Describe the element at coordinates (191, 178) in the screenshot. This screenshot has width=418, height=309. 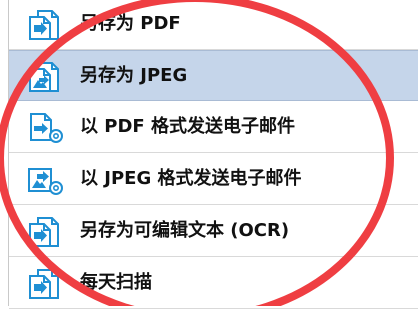
I see `menu-item-label: 以 JPEG 格式发送电子邮件` at that location.